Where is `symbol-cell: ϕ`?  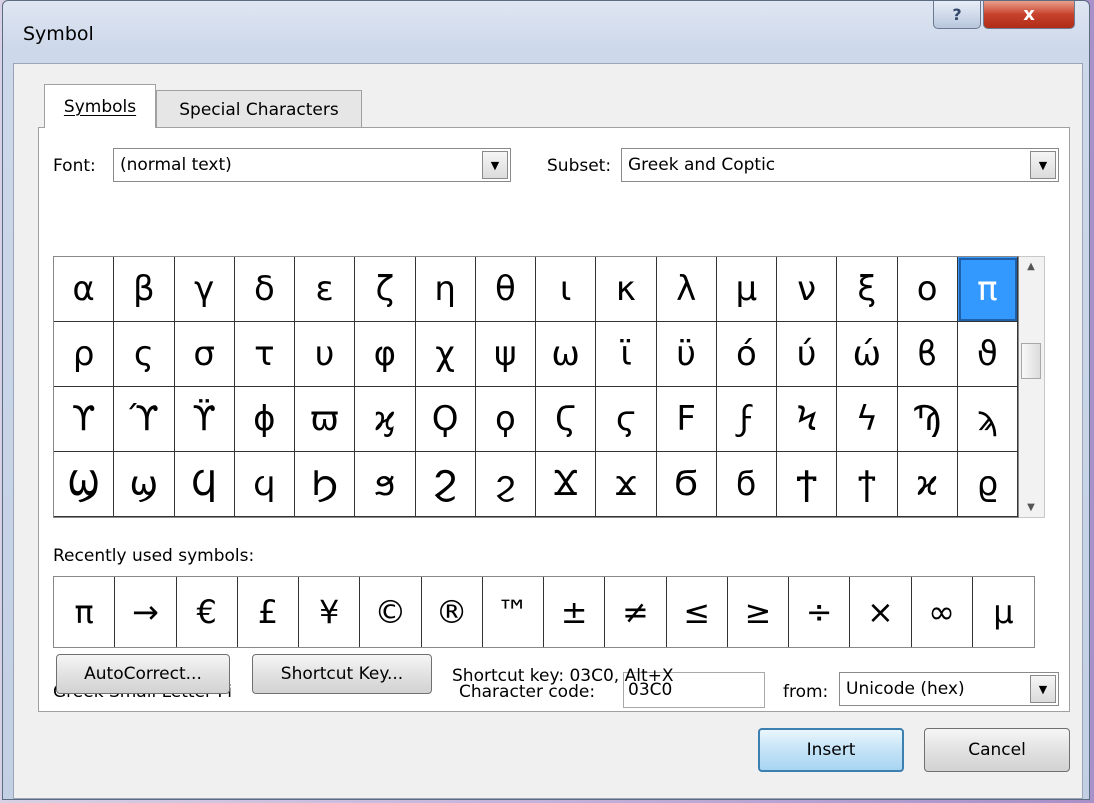 symbol-cell: ϕ is located at coordinates (264, 419).